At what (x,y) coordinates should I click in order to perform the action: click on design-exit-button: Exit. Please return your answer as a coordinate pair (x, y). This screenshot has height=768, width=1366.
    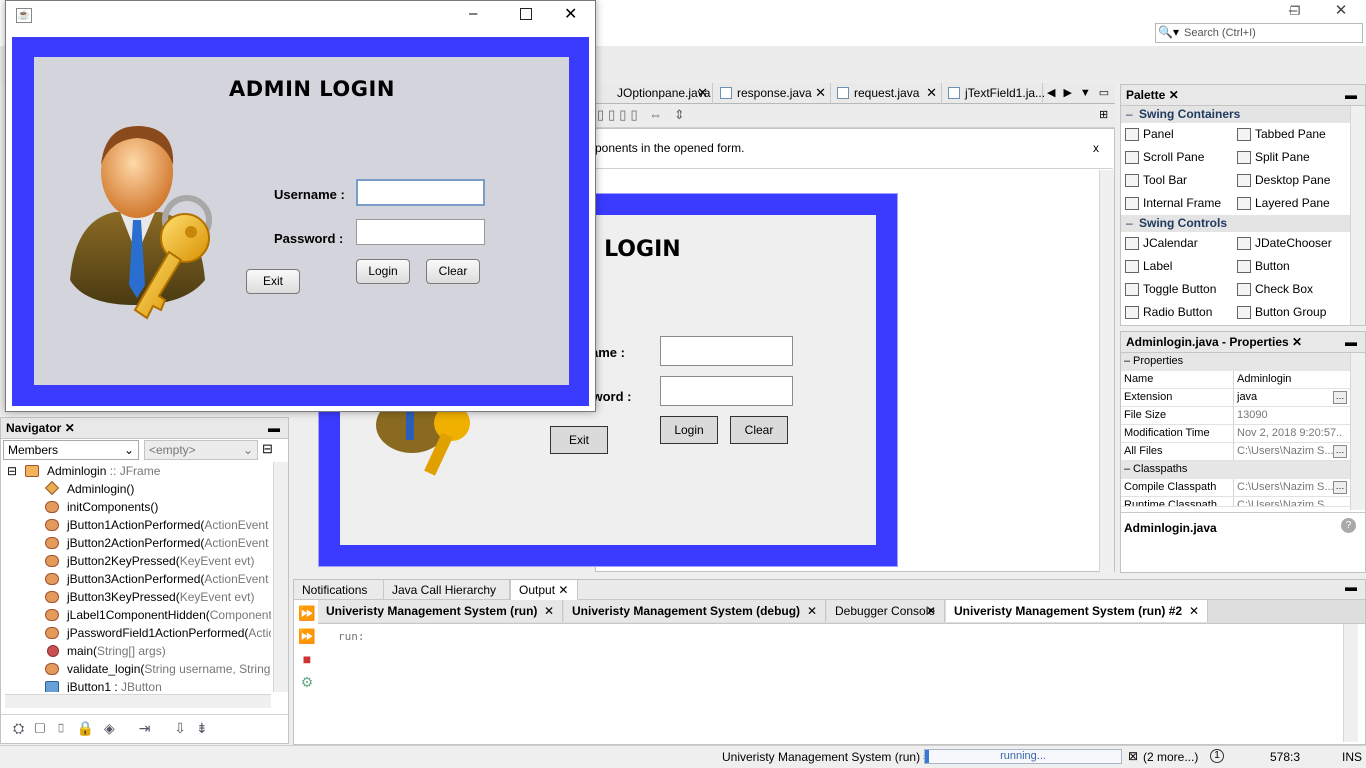
    Looking at the image, I should click on (579, 440).